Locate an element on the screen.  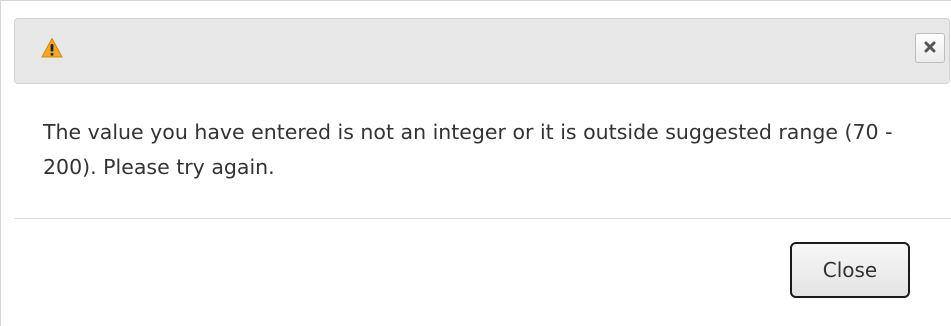
dialog-close-x-button is located at coordinates (930, 48).